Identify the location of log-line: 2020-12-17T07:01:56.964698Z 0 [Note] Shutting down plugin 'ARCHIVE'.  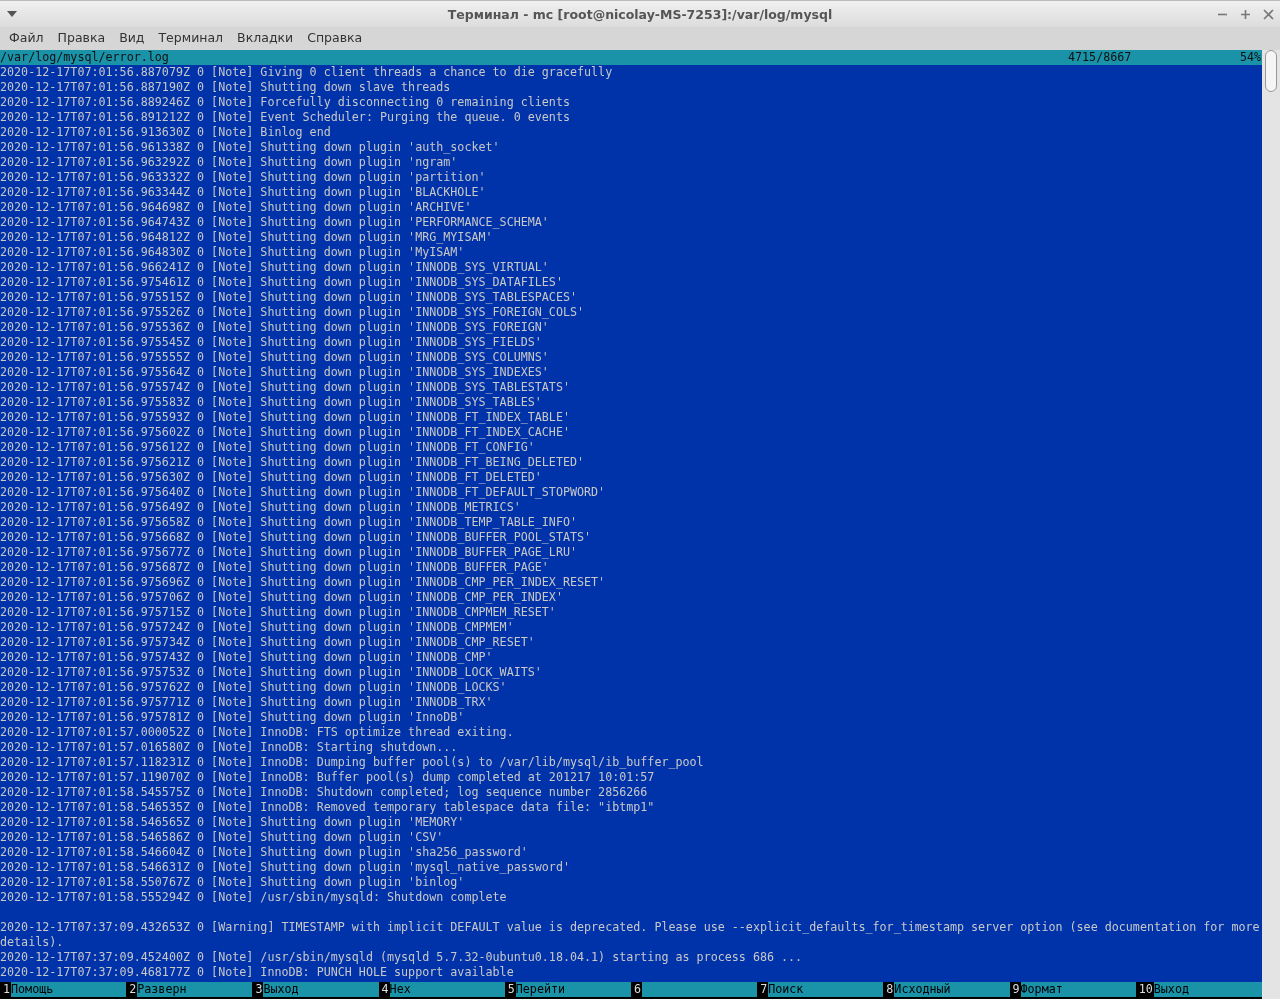
(236, 207).